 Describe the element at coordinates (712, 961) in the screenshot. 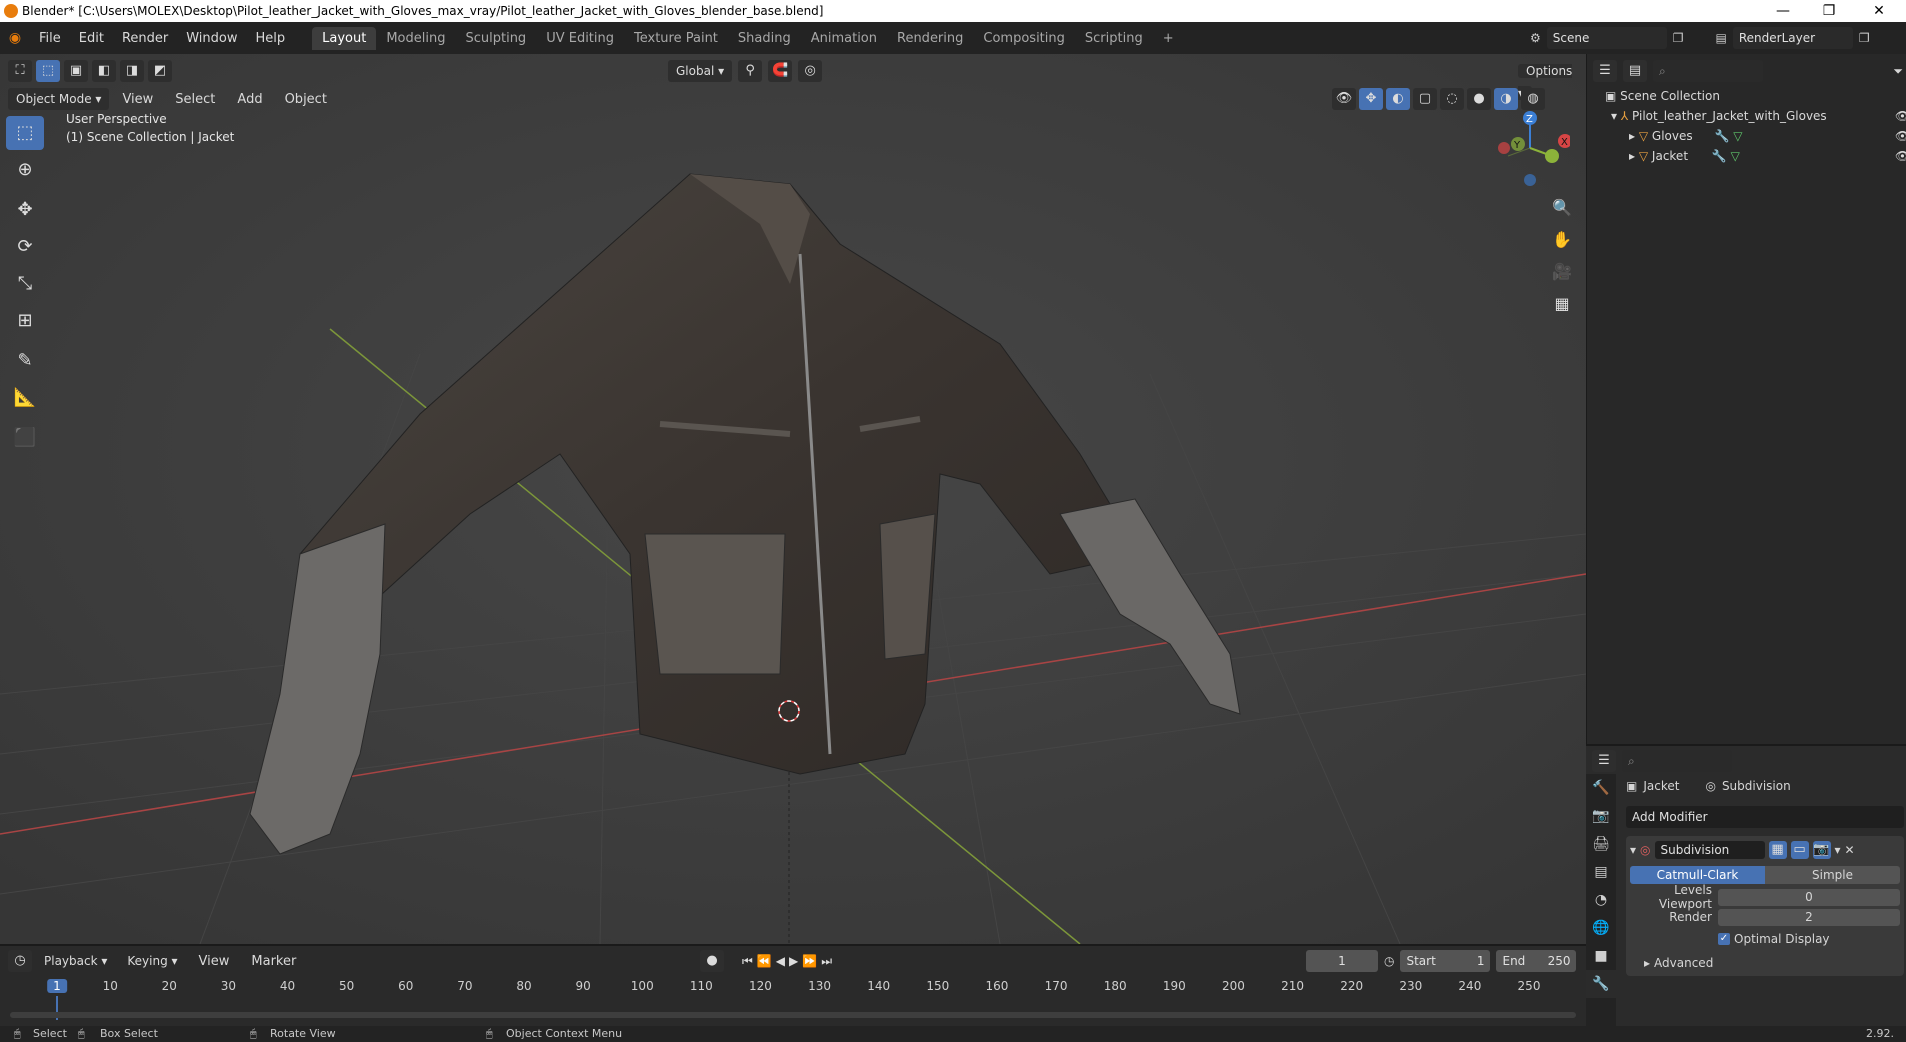

I see `record-icon: ●` at that location.